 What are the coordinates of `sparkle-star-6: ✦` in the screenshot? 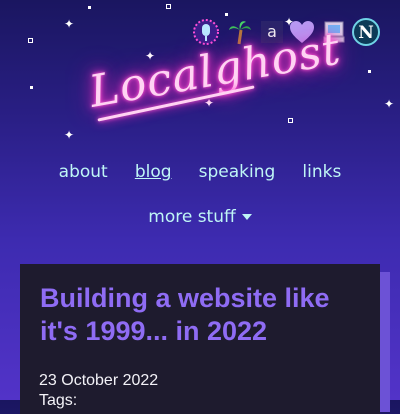 It's located at (389, 104).